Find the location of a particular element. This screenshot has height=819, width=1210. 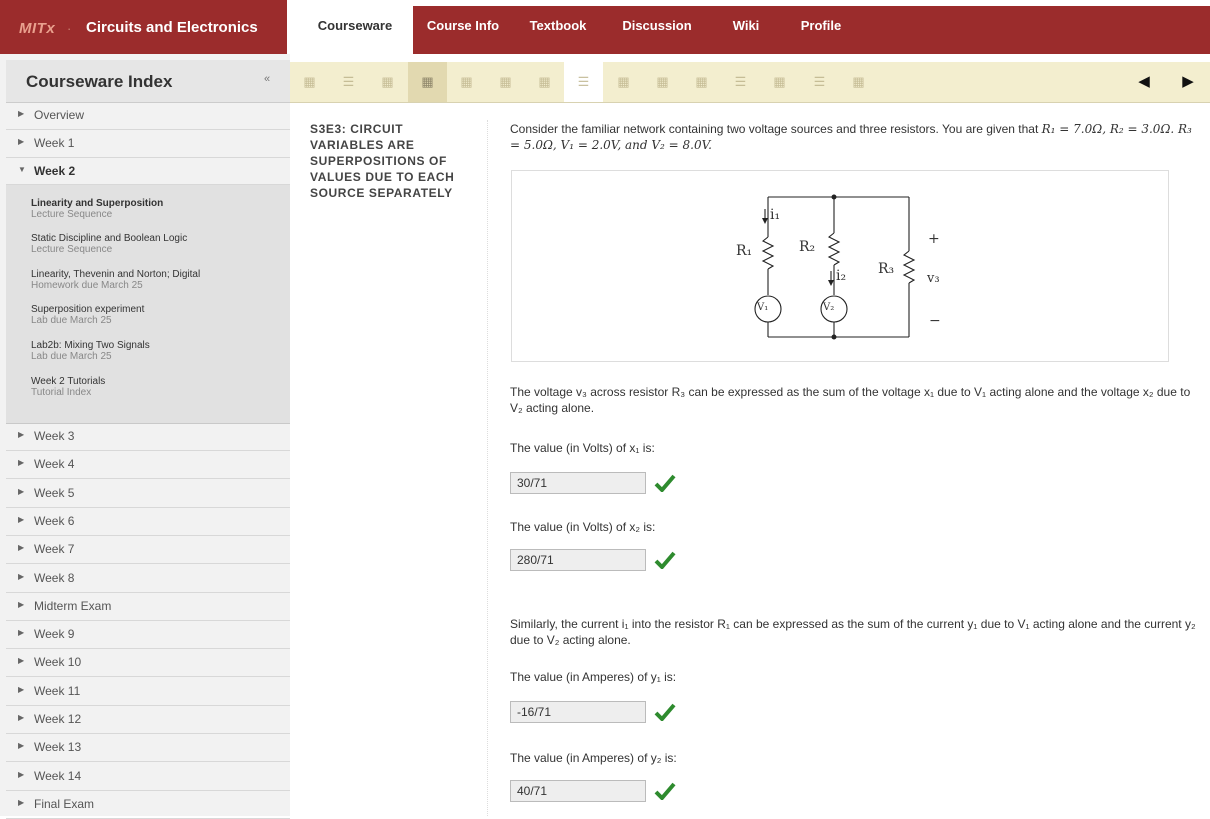

label-i1: i₁ is located at coordinates (775, 215).